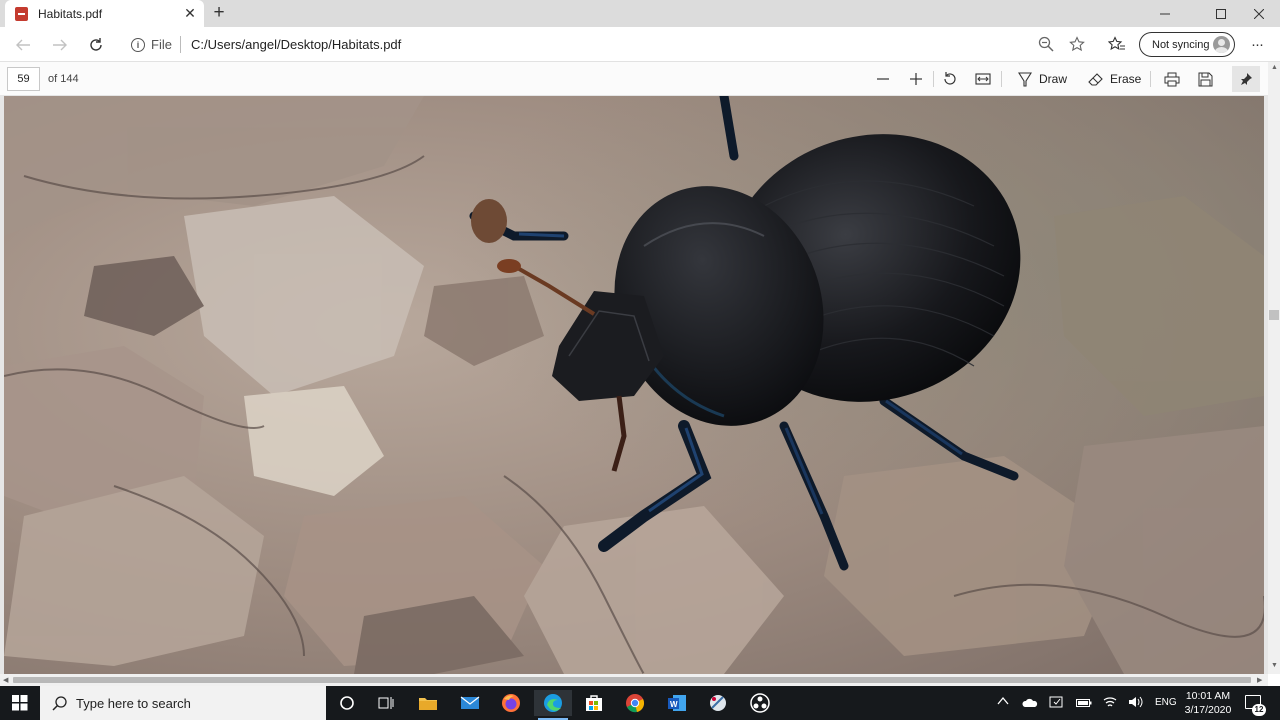 The image size is (1280, 720). I want to click on word-button: W, so click(677, 703).